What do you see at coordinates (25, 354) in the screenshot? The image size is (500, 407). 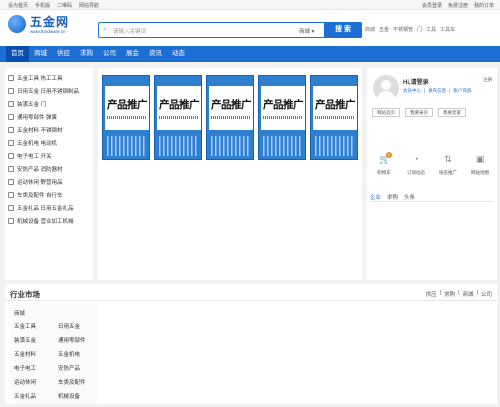 I see `market-item: 五金材料` at bounding box center [25, 354].